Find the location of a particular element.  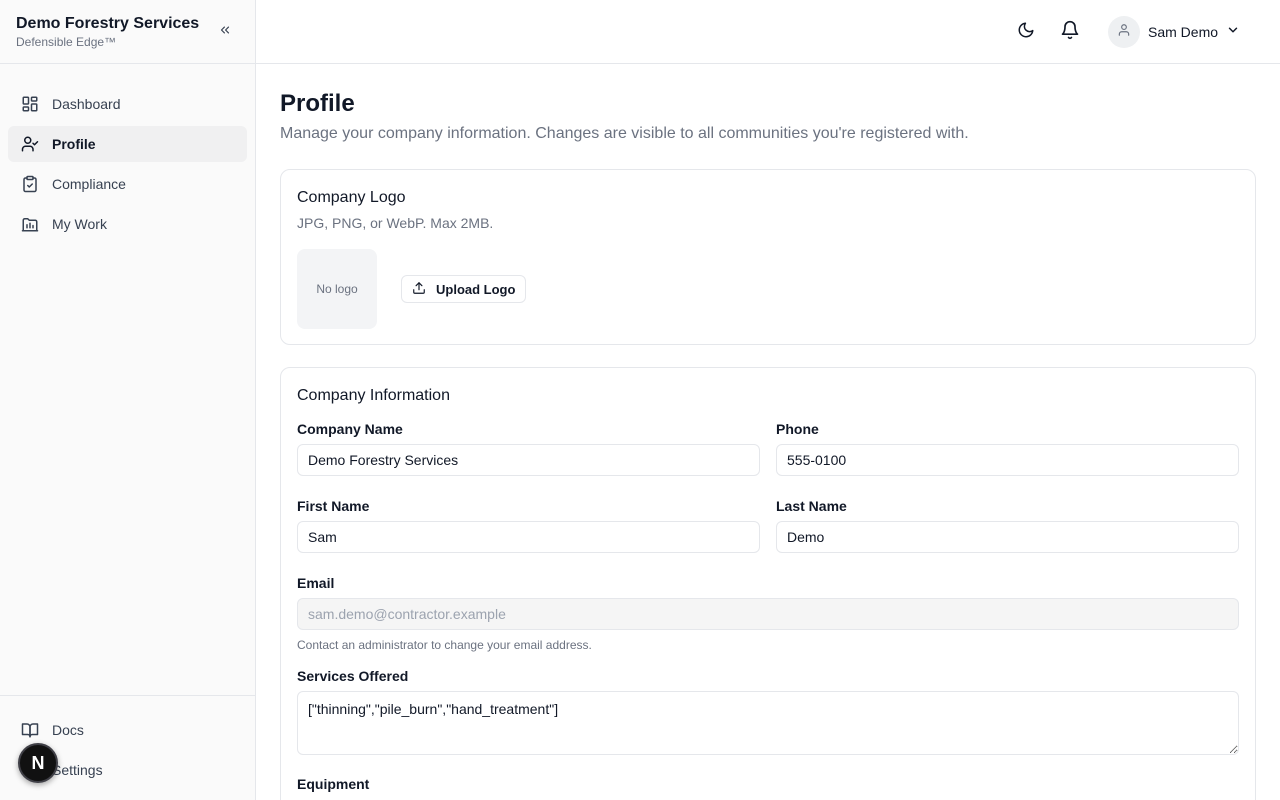

bell-icon is located at coordinates (1070, 32).